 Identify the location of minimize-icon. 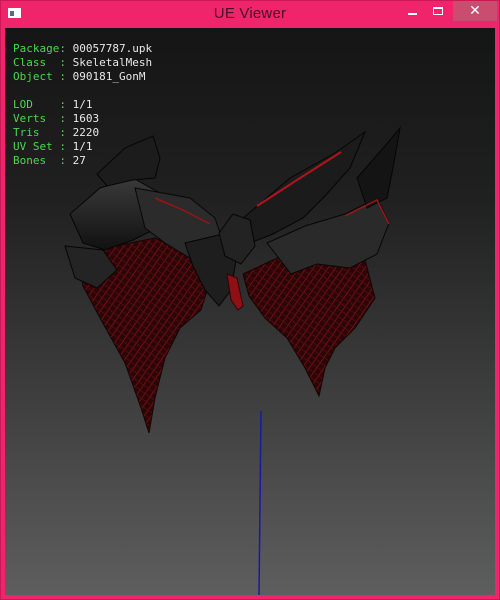
(412, 14).